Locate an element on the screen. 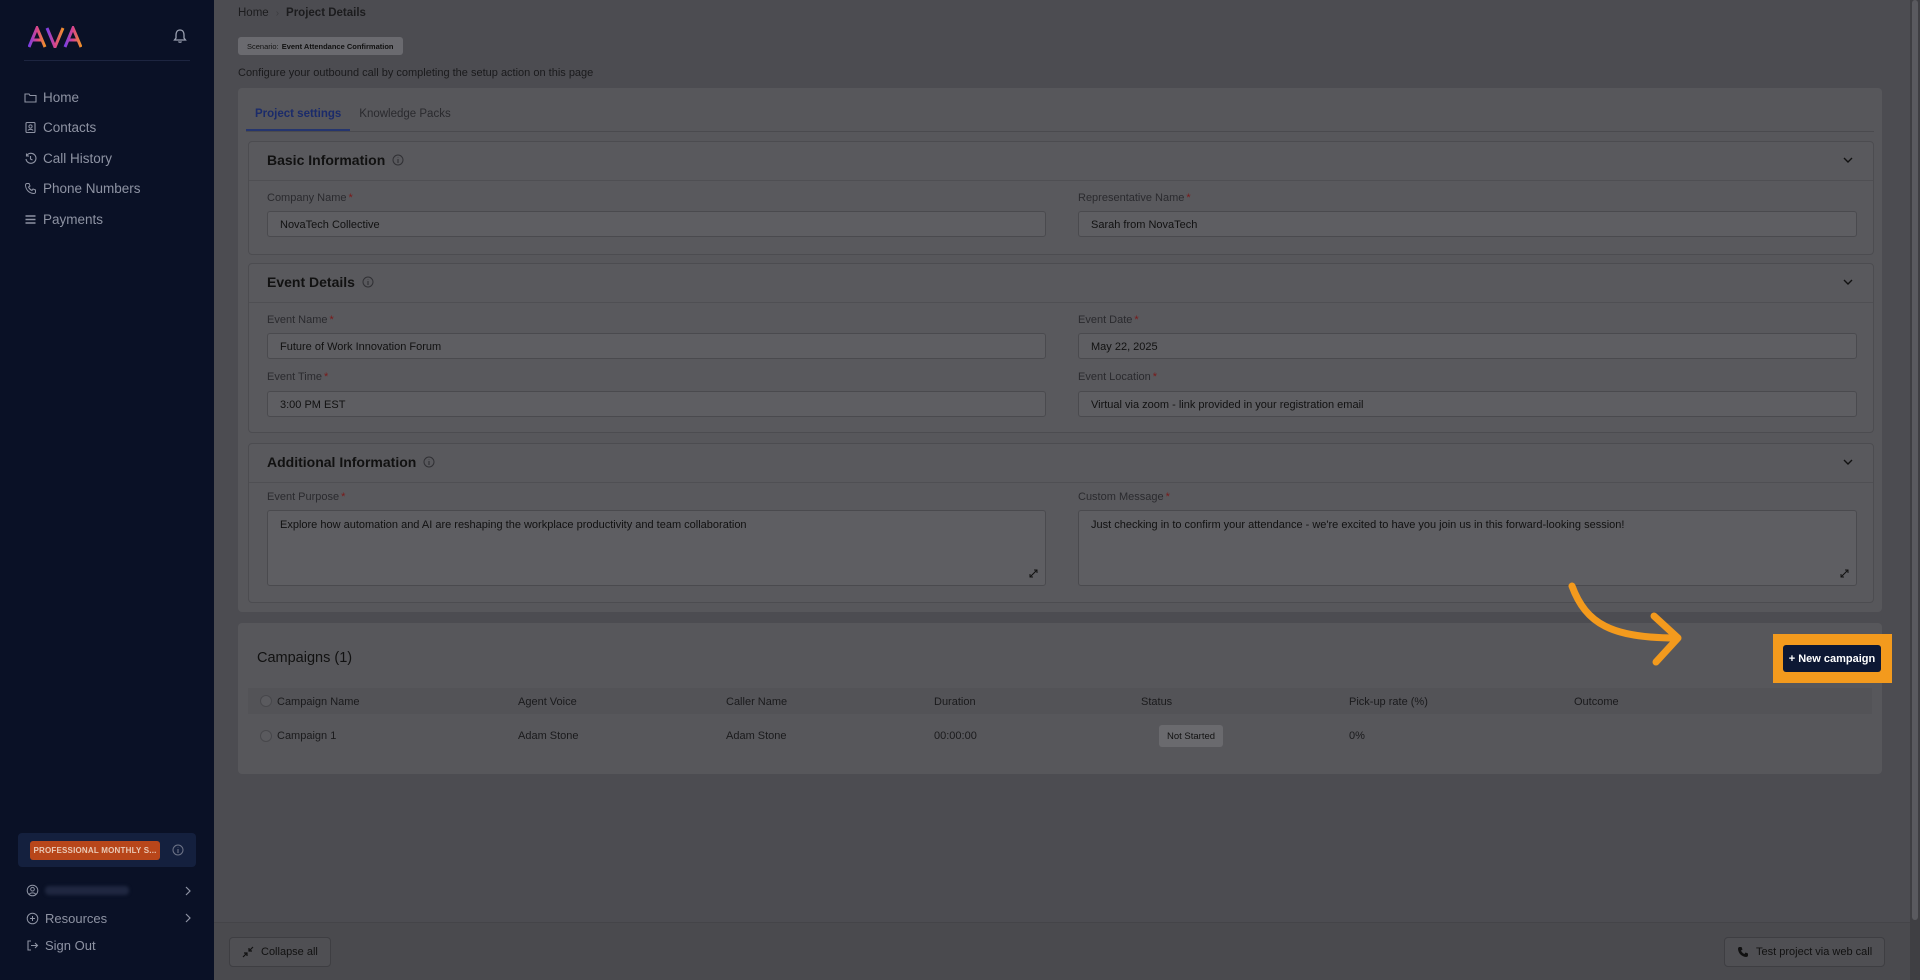  sidebar-item-call-history: Call History is located at coordinates (109, 158).